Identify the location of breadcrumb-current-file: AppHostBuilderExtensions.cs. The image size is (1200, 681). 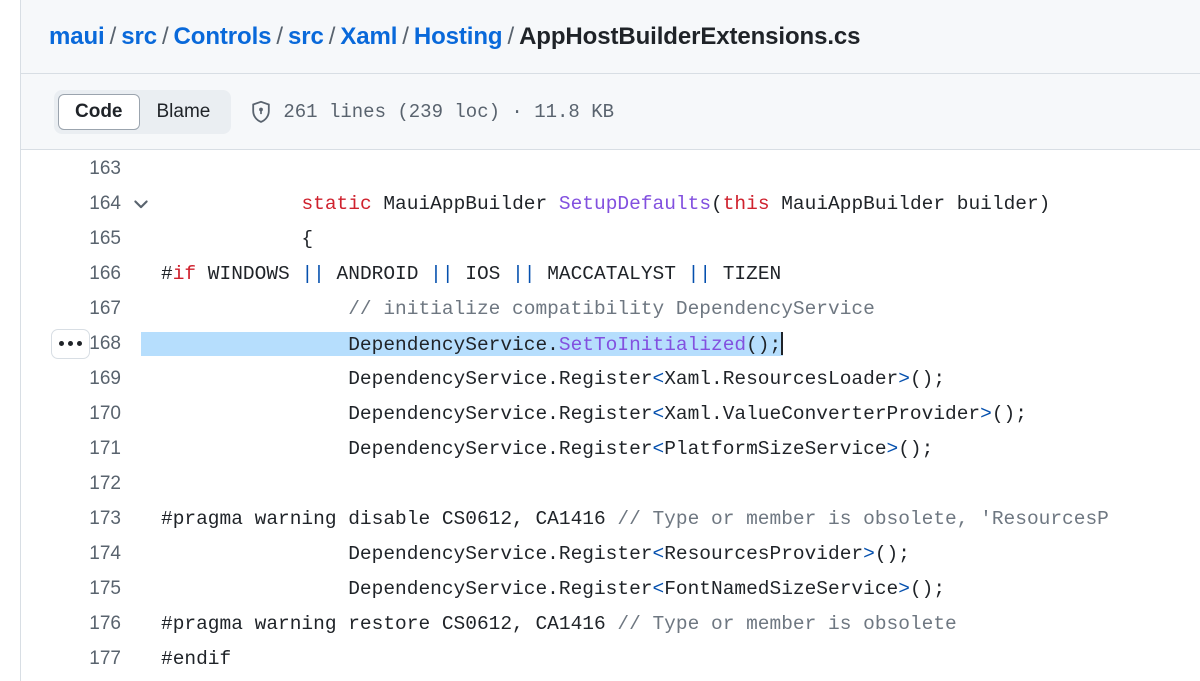
(690, 36).